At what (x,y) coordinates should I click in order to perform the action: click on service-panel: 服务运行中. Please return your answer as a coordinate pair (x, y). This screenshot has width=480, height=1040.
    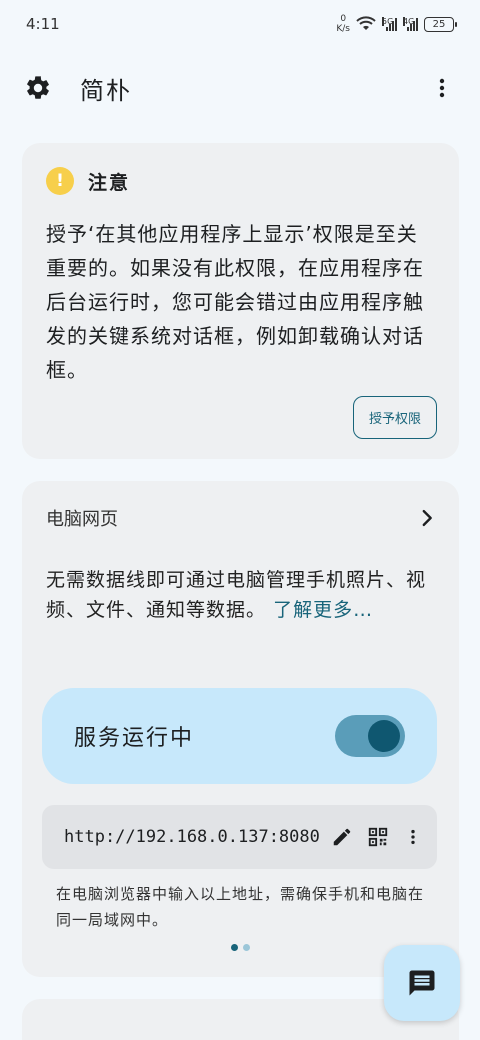
    Looking at the image, I should click on (239, 736).